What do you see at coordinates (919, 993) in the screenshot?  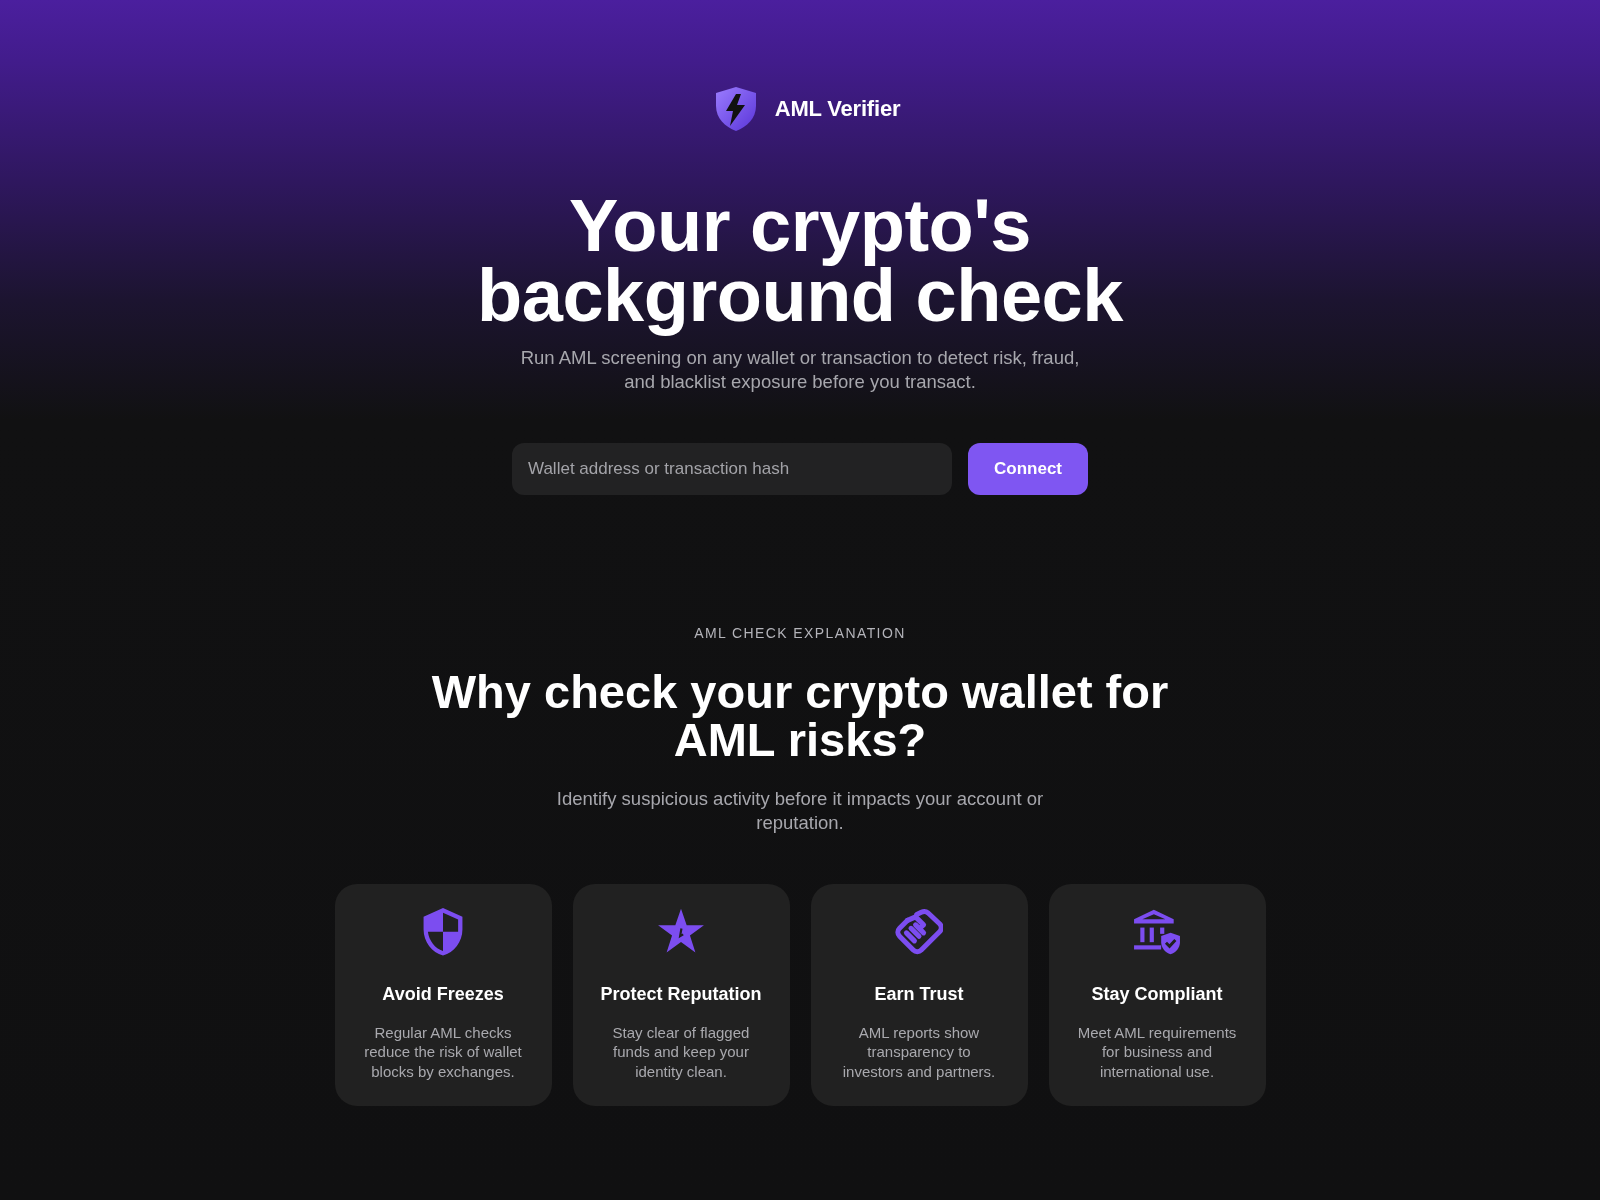 I see `feature-title: Earn Trust` at bounding box center [919, 993].